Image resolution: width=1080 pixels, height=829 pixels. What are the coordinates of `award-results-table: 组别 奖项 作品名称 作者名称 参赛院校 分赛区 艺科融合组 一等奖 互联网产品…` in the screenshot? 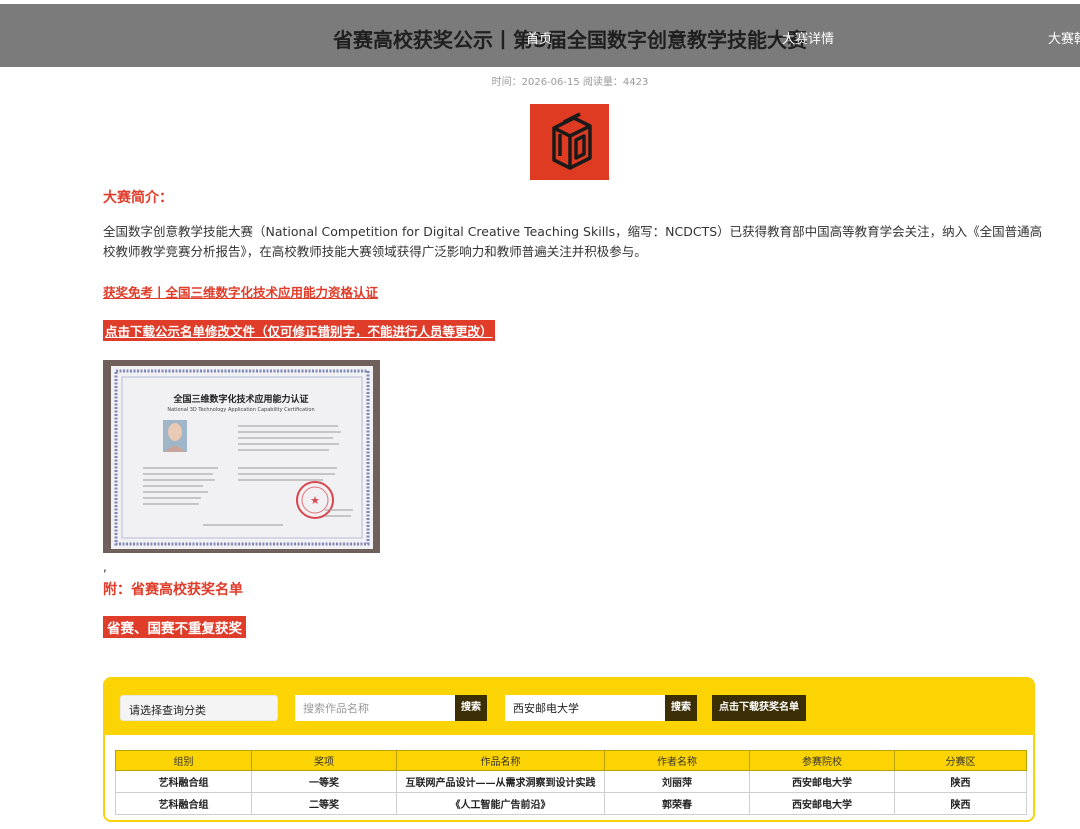 It's located at (571, 782).